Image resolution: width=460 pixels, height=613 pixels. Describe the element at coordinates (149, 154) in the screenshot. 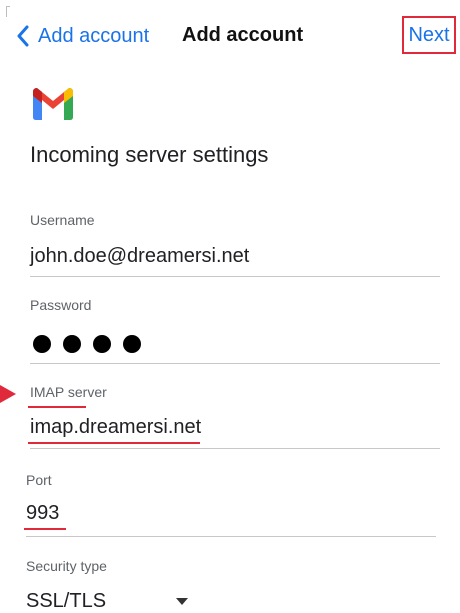

I see `section-title: Incoming server settings` at that location.